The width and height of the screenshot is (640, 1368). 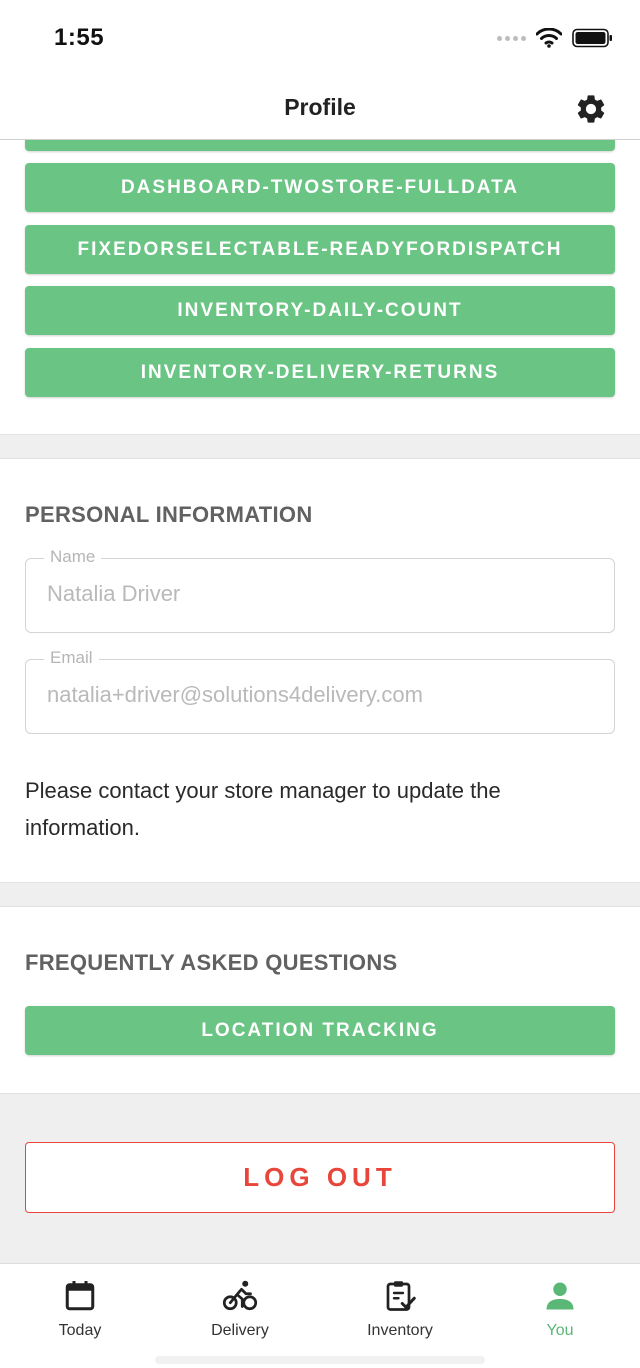 What do you see at coordinates (320, 590) in the screenshot?
I see `name-field: Name Natalia Driver` at bounding box center [320, 590].